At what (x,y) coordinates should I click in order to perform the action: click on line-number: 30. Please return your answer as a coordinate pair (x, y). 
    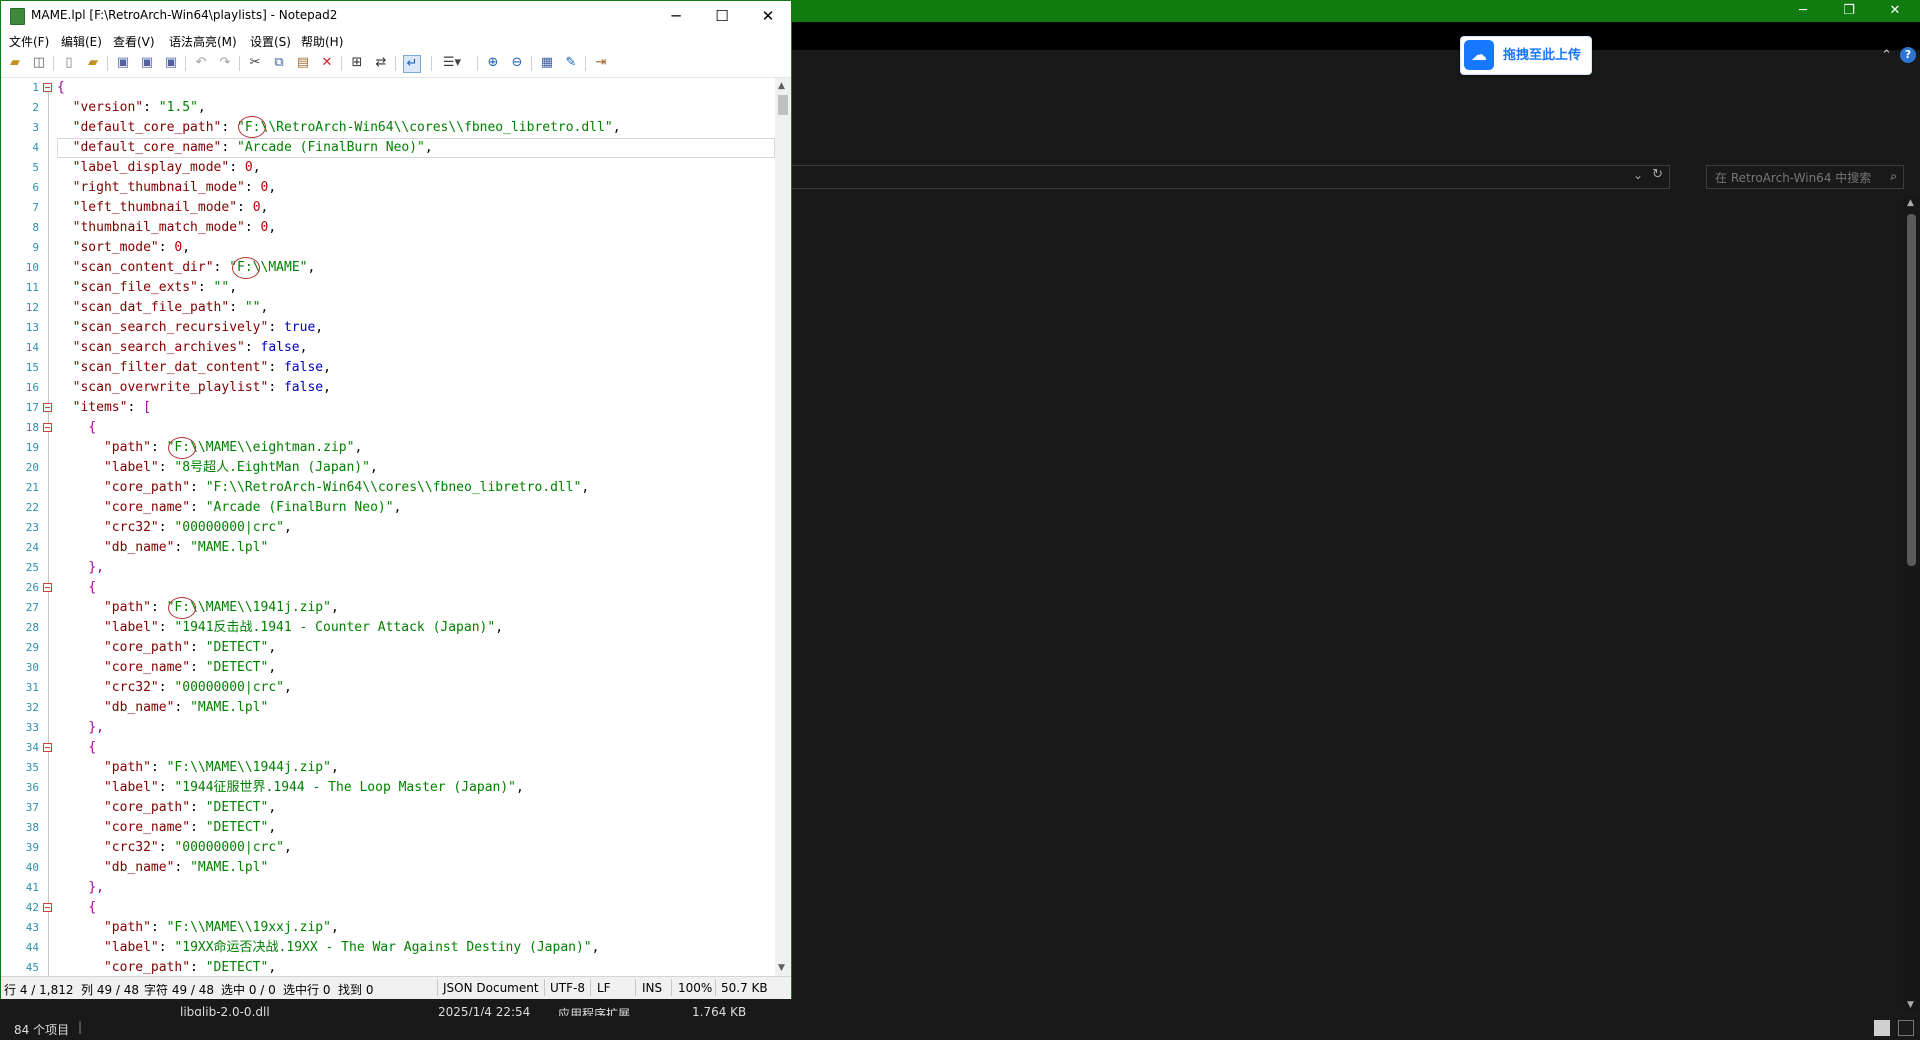
    Looking at the image, I should click on (32, 667).